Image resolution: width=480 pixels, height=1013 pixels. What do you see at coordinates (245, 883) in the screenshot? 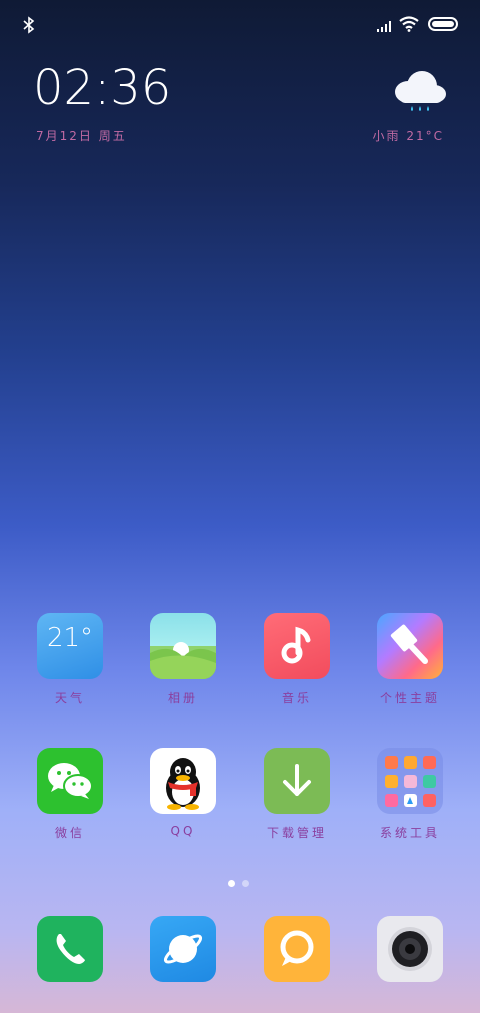
I see `page-dot` at bounding box center [245, 883].